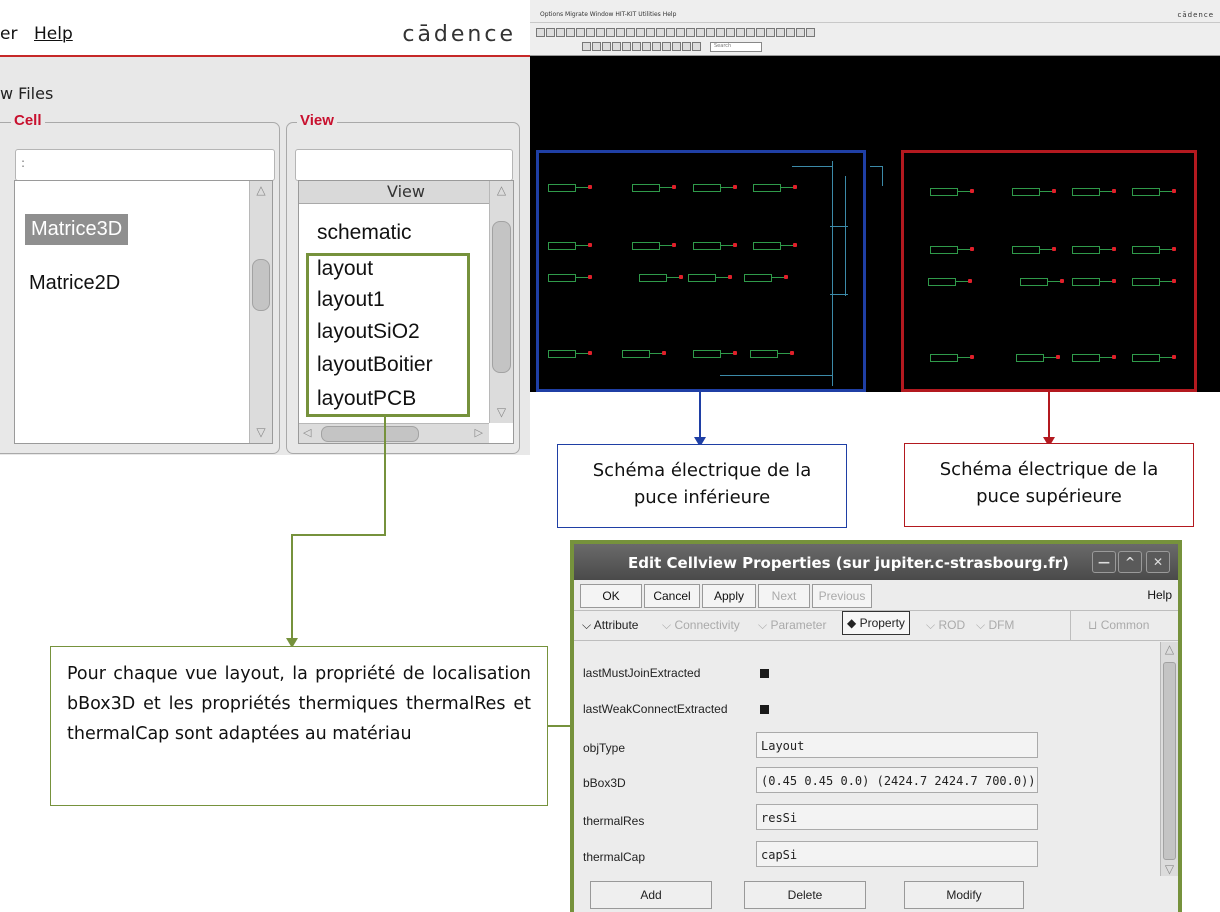 The width and height of the screenshot is (1220, 912). I want to click on prop-label-thermalres: thermalRes, so click(614, 821).